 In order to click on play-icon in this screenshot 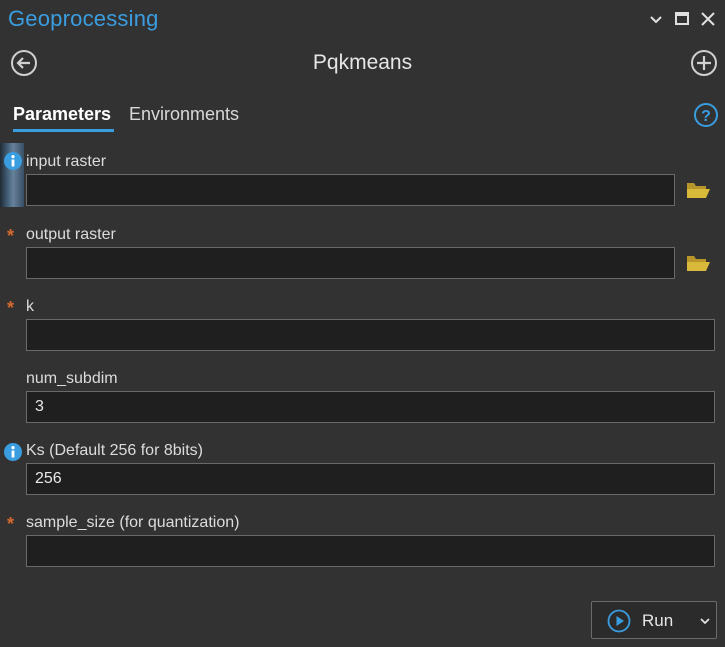, I will do `click(619, 621)`.